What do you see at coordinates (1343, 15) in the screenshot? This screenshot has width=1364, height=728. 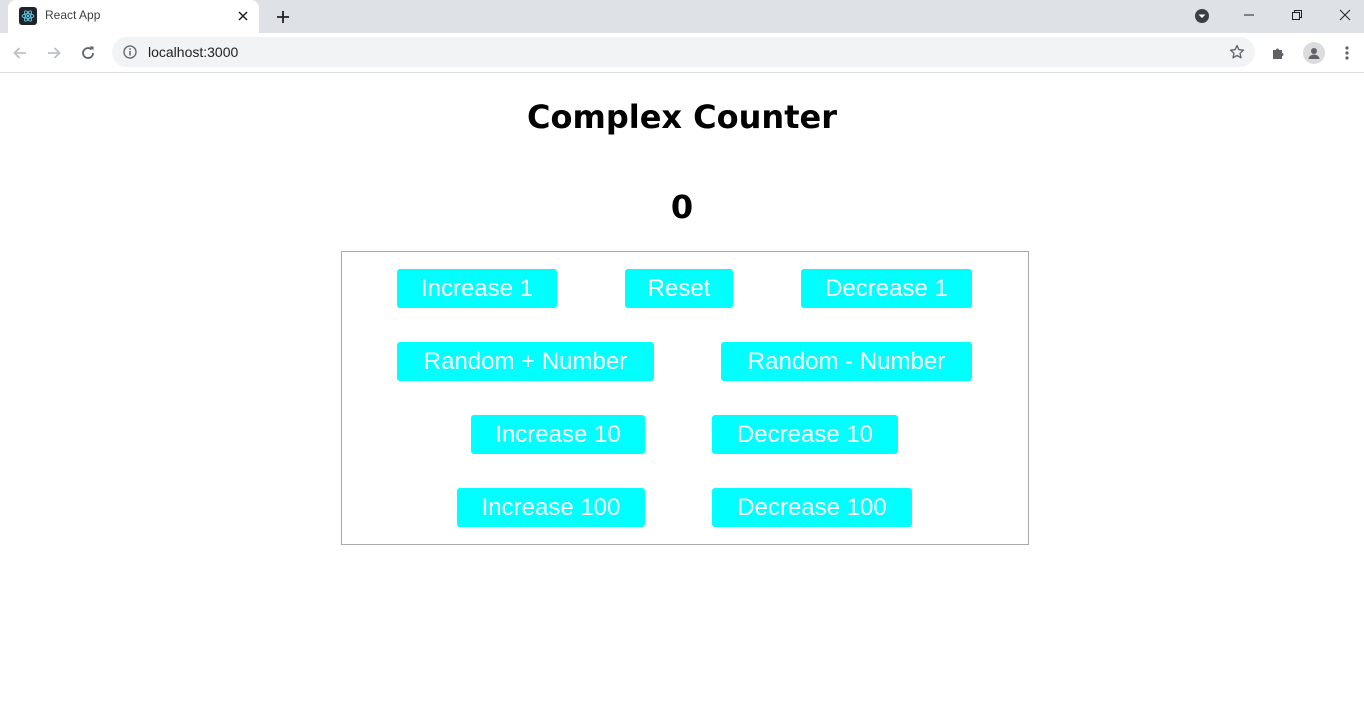 I see `window-close-icon` at bounding box center [1343, 15].